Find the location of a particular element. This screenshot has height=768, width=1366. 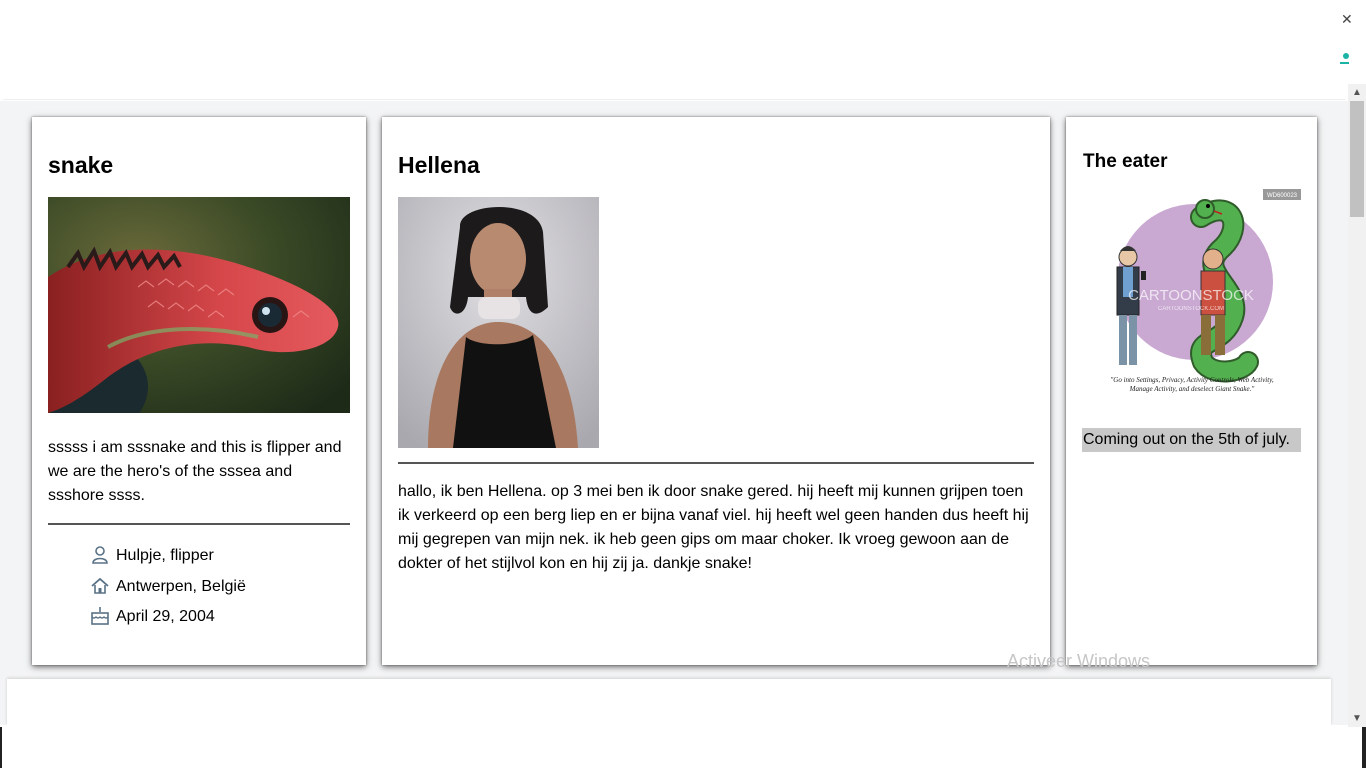

scrollbar-thumb is located at coordinates (1357, 159).